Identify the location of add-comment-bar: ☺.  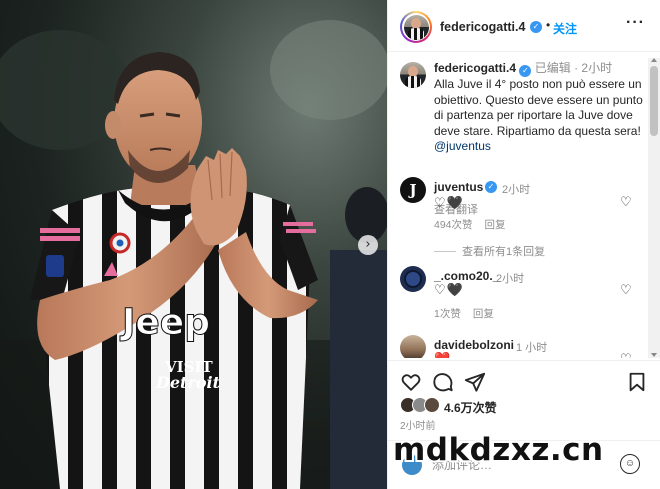
(524, 464).